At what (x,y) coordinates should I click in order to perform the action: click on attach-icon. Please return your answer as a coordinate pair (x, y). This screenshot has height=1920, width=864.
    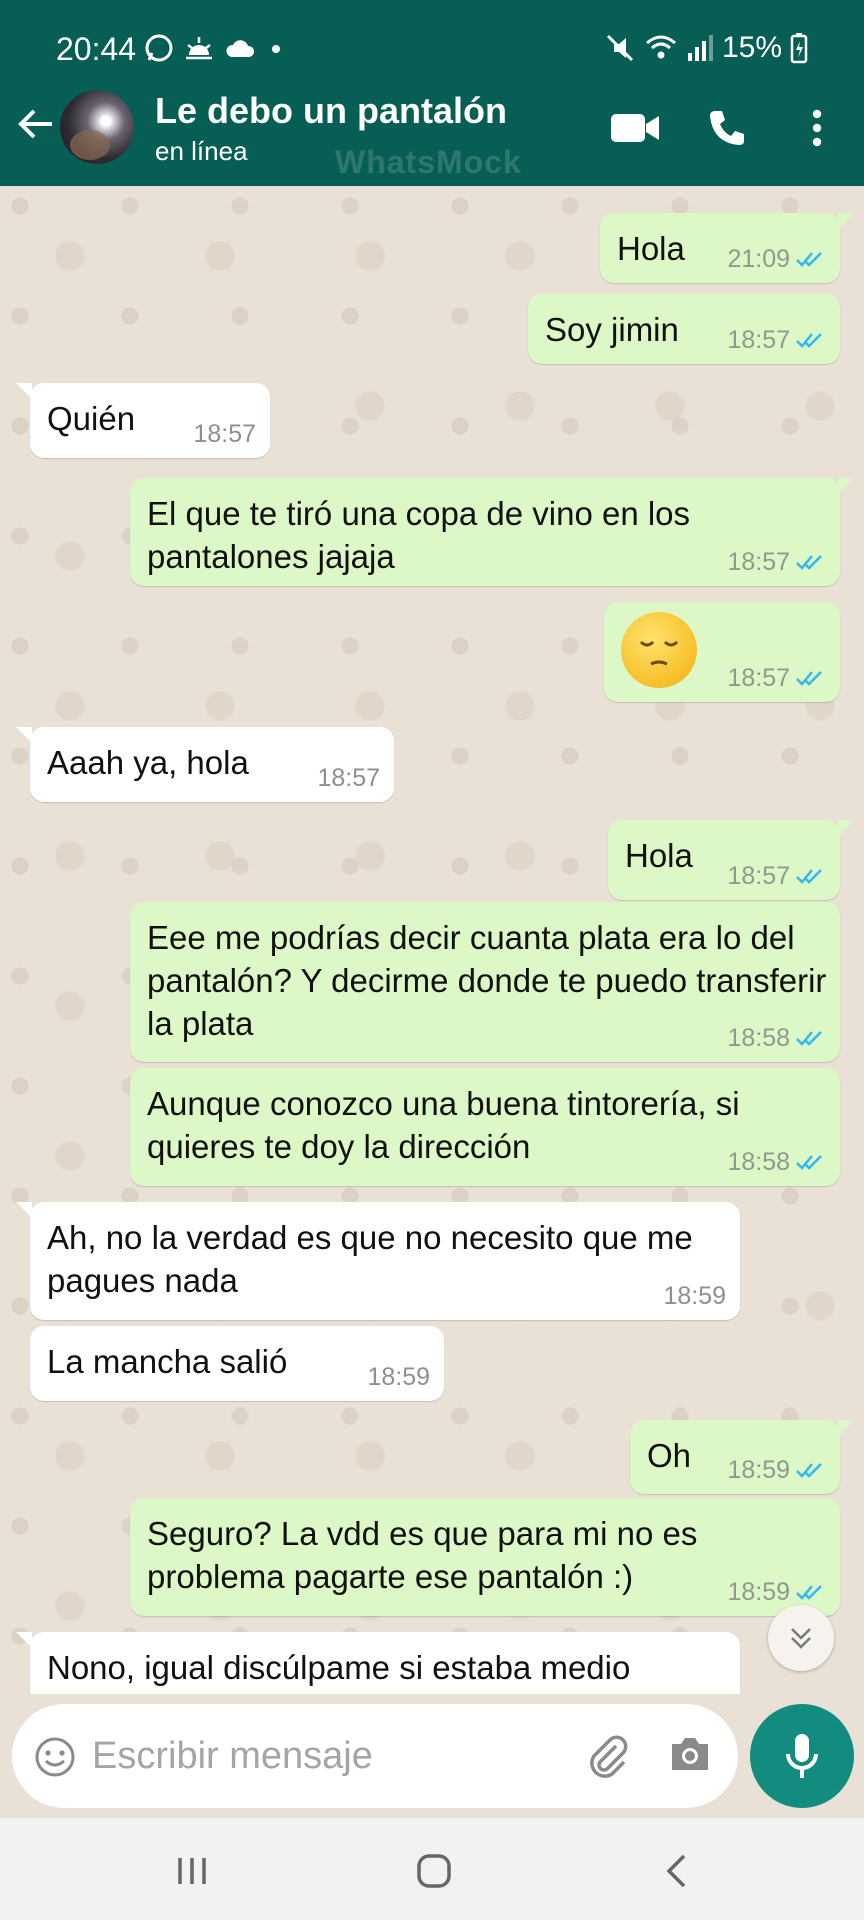
    Looking at the image, I should click on (608, 1756).